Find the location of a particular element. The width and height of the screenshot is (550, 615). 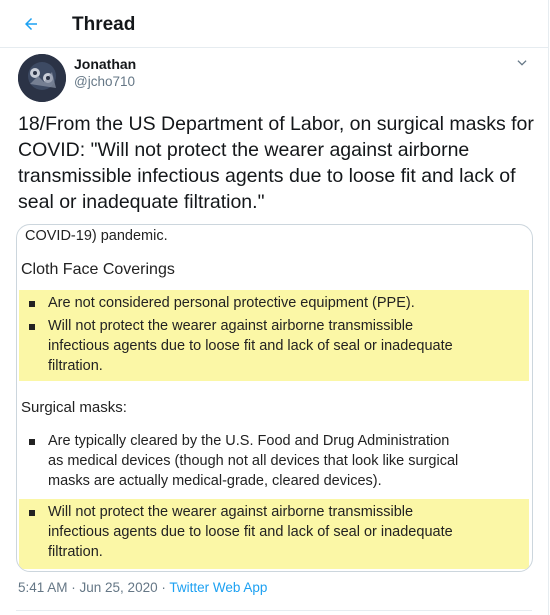

timestamp: 5:41 AM · Jun 25, 2020 is located at coordinates (88, 587).